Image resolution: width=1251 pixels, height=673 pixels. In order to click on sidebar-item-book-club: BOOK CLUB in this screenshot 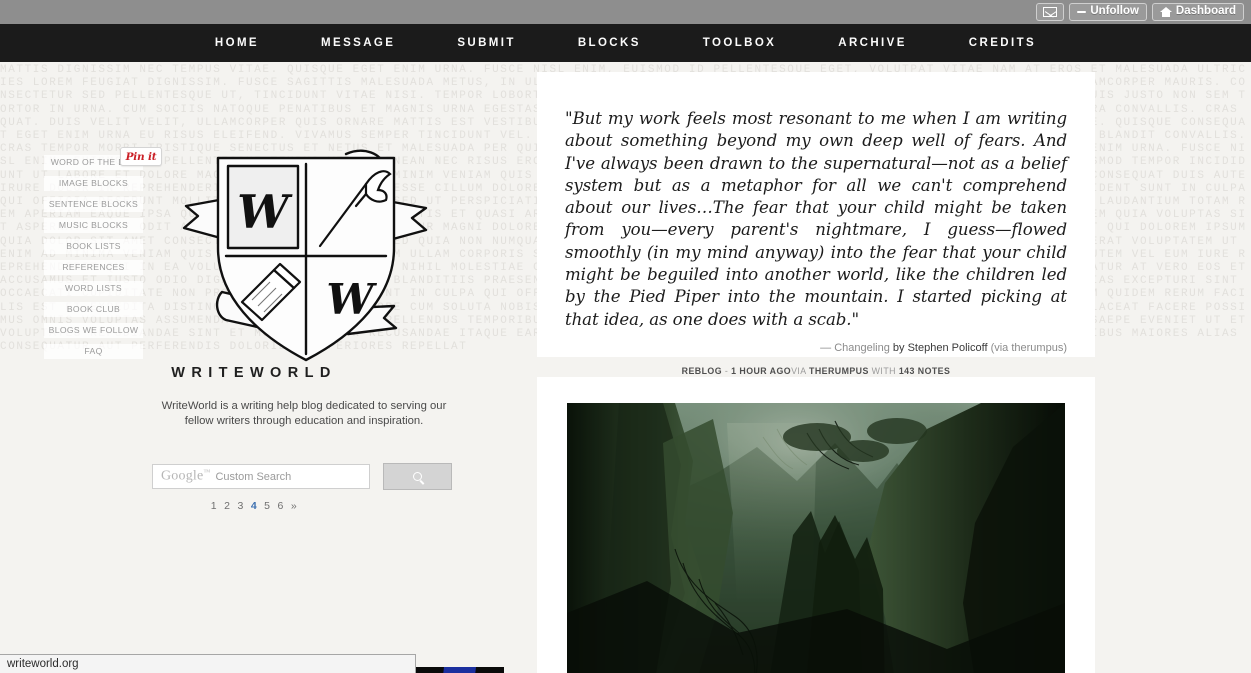, I will do `click(93, 309)`.